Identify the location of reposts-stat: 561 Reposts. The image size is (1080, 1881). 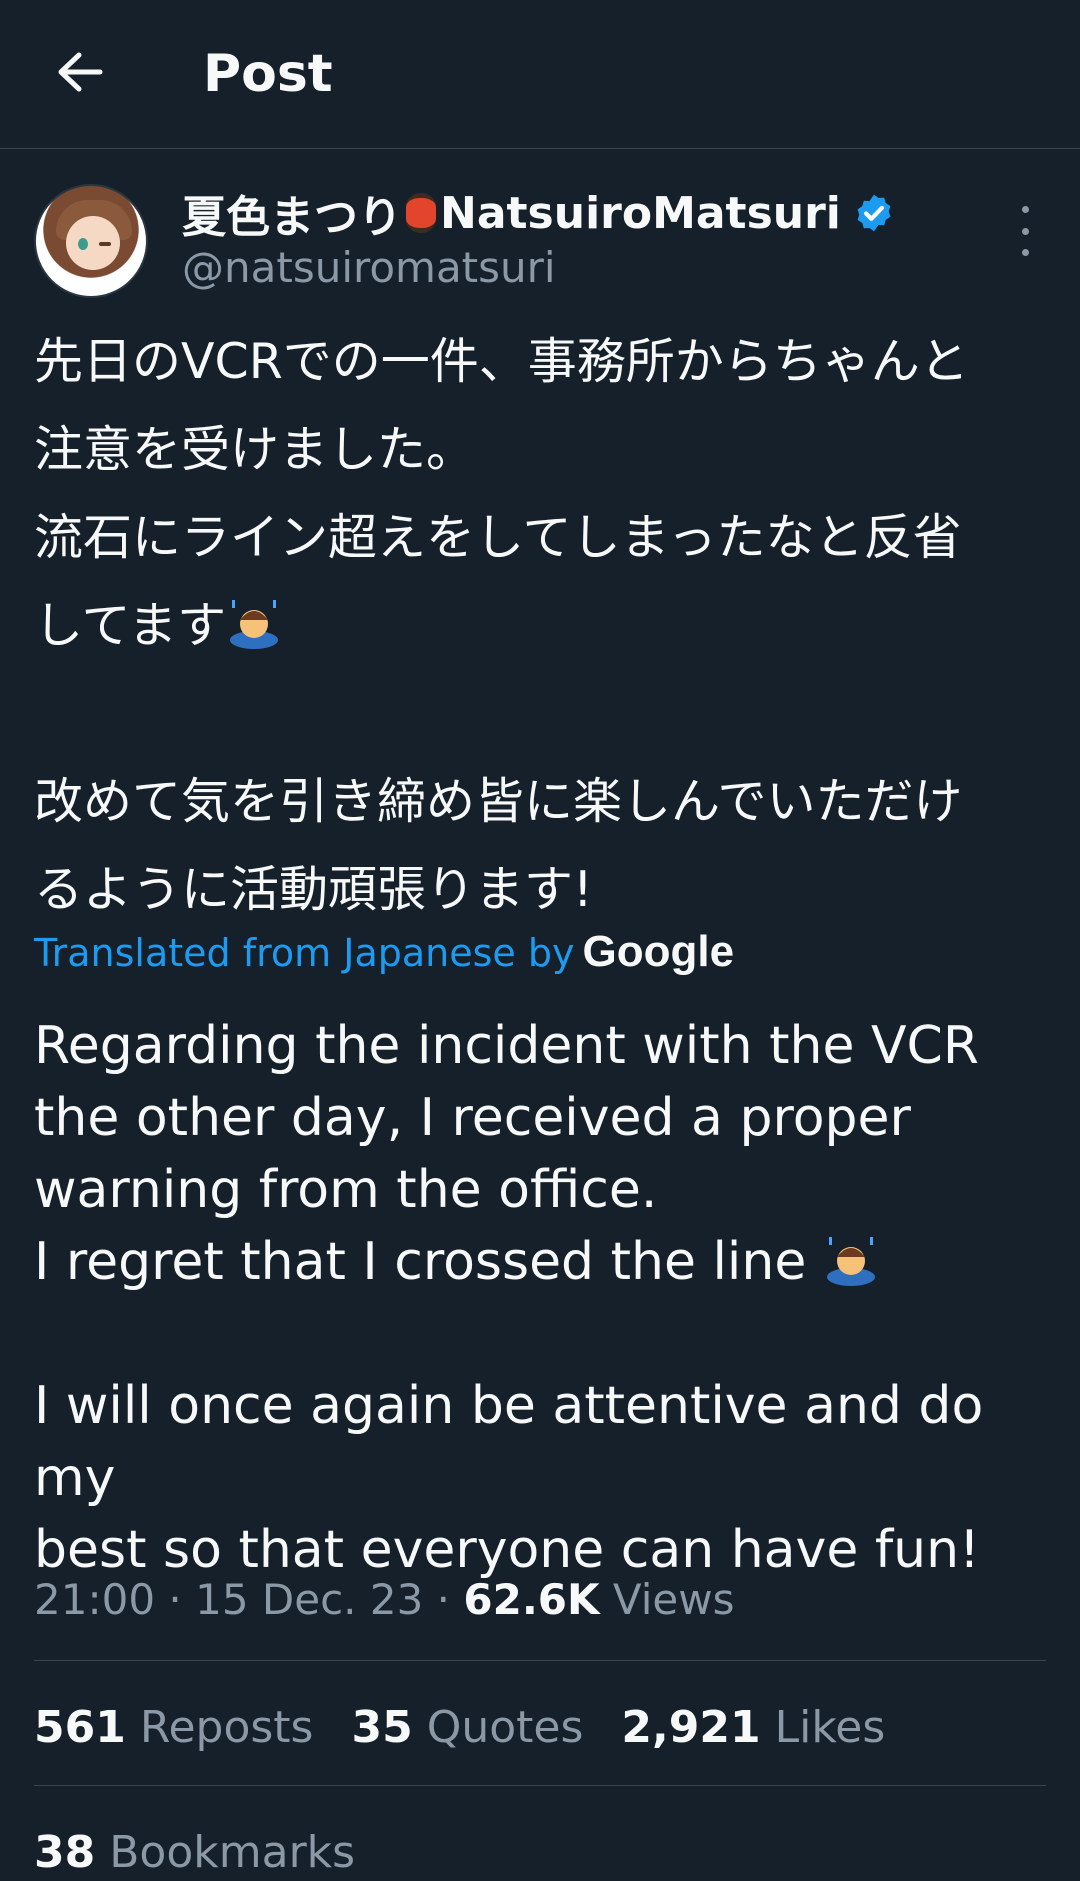
(173, 1728).